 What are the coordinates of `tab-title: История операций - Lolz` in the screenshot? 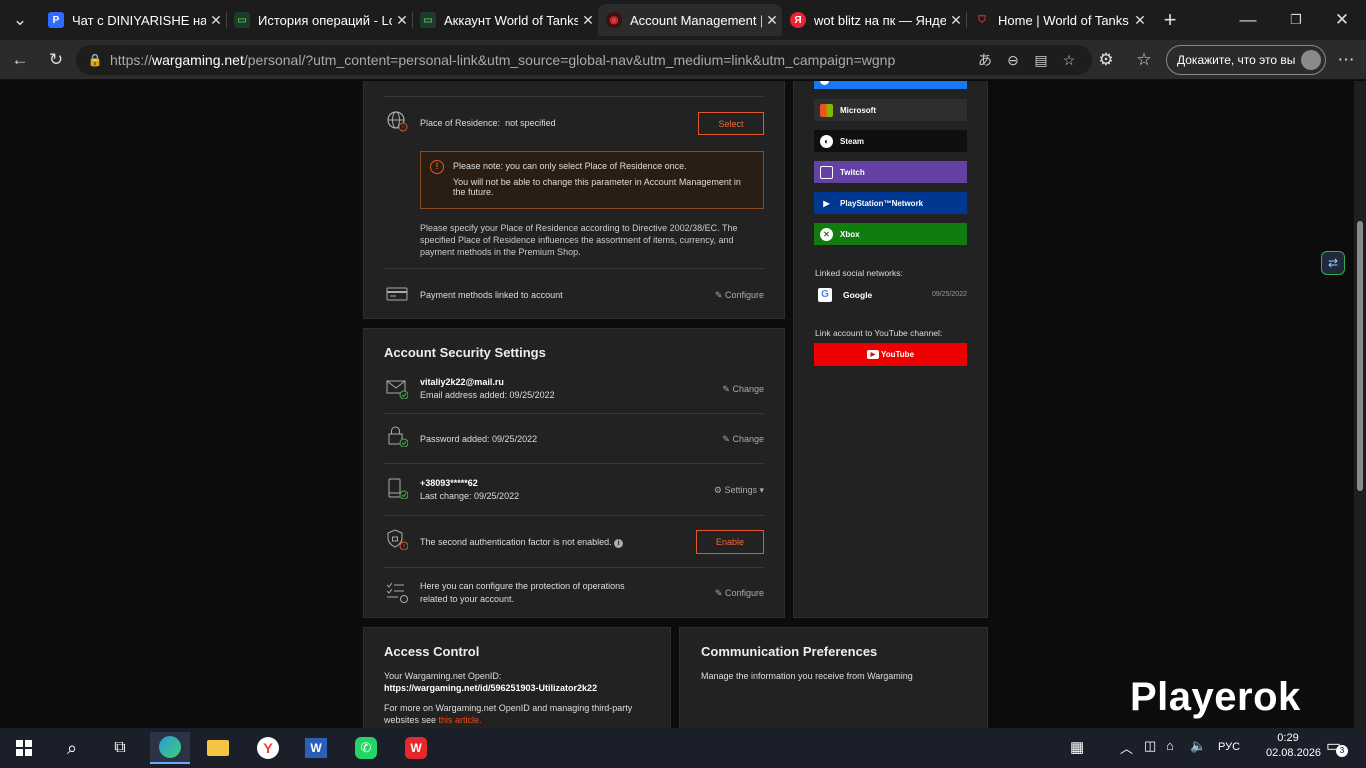 It's located at (325, 20).